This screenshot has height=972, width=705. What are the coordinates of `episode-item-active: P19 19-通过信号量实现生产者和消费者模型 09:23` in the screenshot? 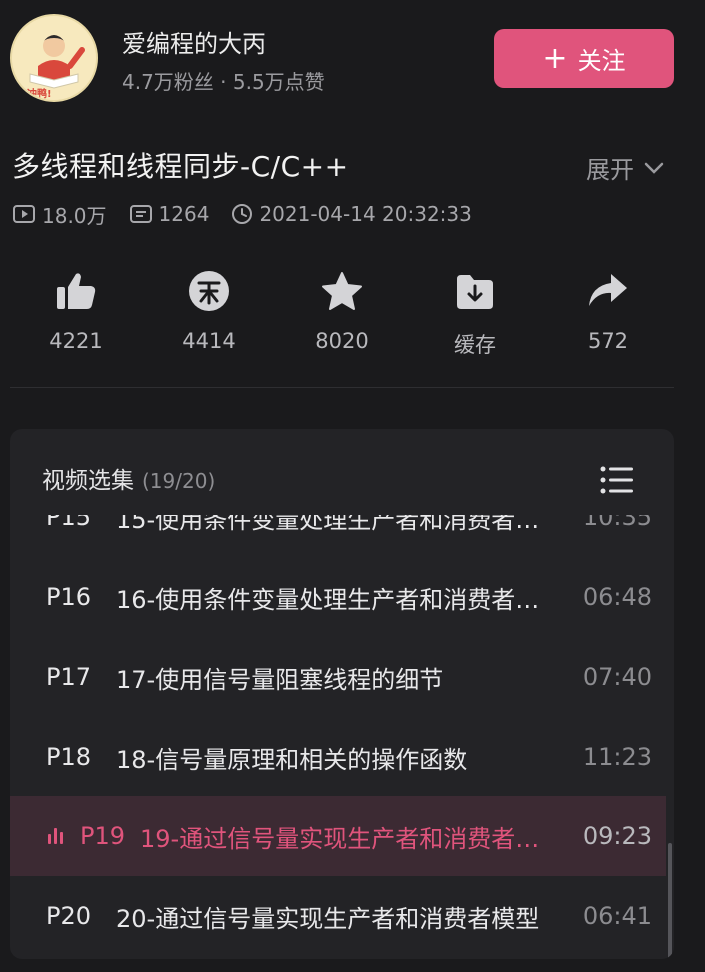 It's located at (338, 836).